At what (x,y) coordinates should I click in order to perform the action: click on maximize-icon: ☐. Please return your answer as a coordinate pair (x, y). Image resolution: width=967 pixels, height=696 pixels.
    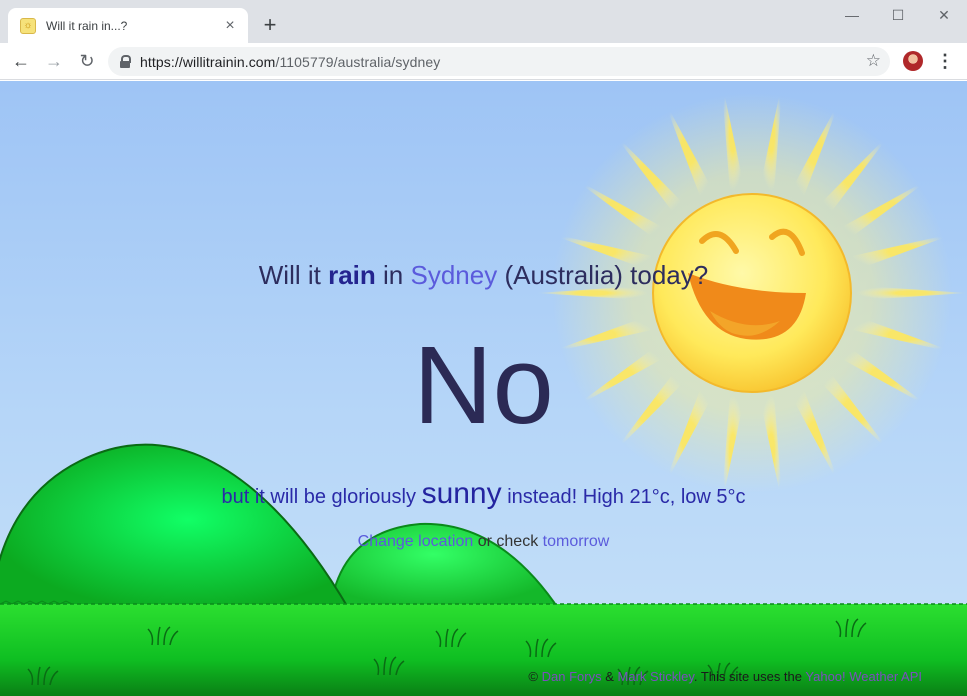
    Looking at the image, I should click on (898, 15).